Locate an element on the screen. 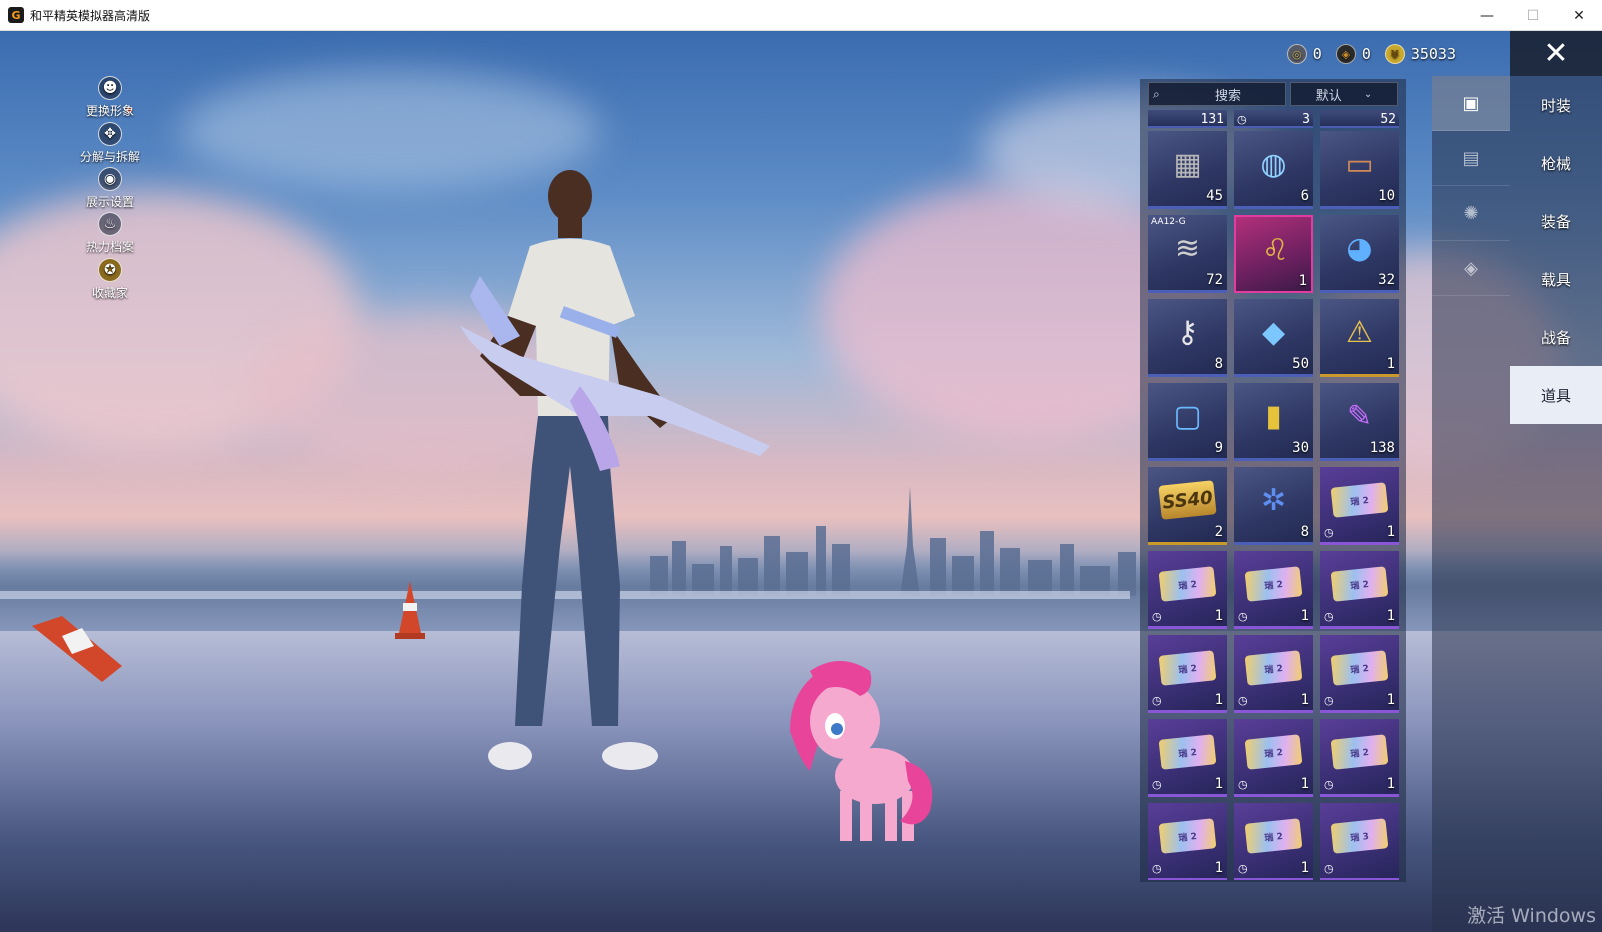  minimize-button: — is located at coordinates (1487, 15).